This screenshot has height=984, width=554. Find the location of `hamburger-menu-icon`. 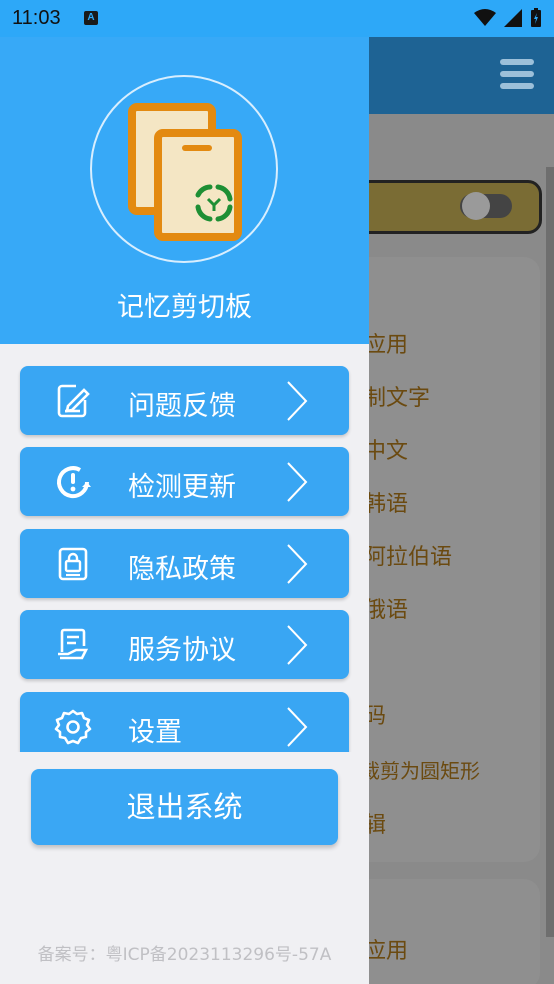

hamburger-menu-icon is located at coordinates (517, 75).